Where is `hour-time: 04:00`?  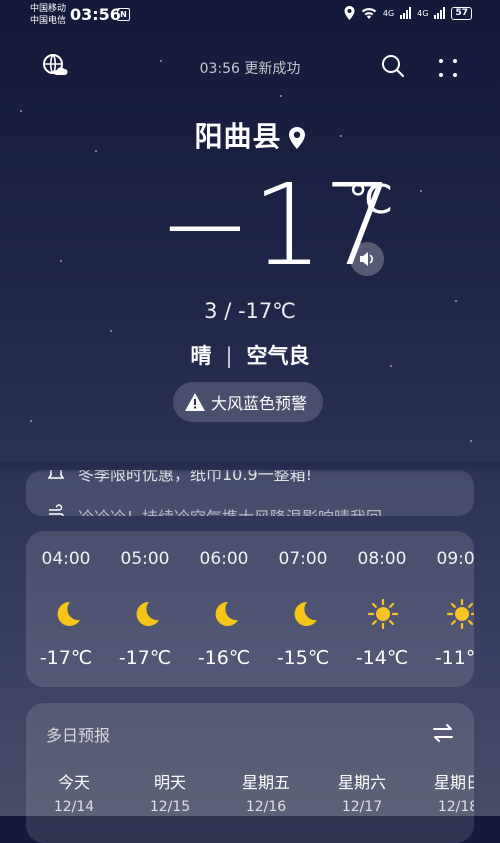 hour-time: 04:00 is located at coordinates (66, 559).